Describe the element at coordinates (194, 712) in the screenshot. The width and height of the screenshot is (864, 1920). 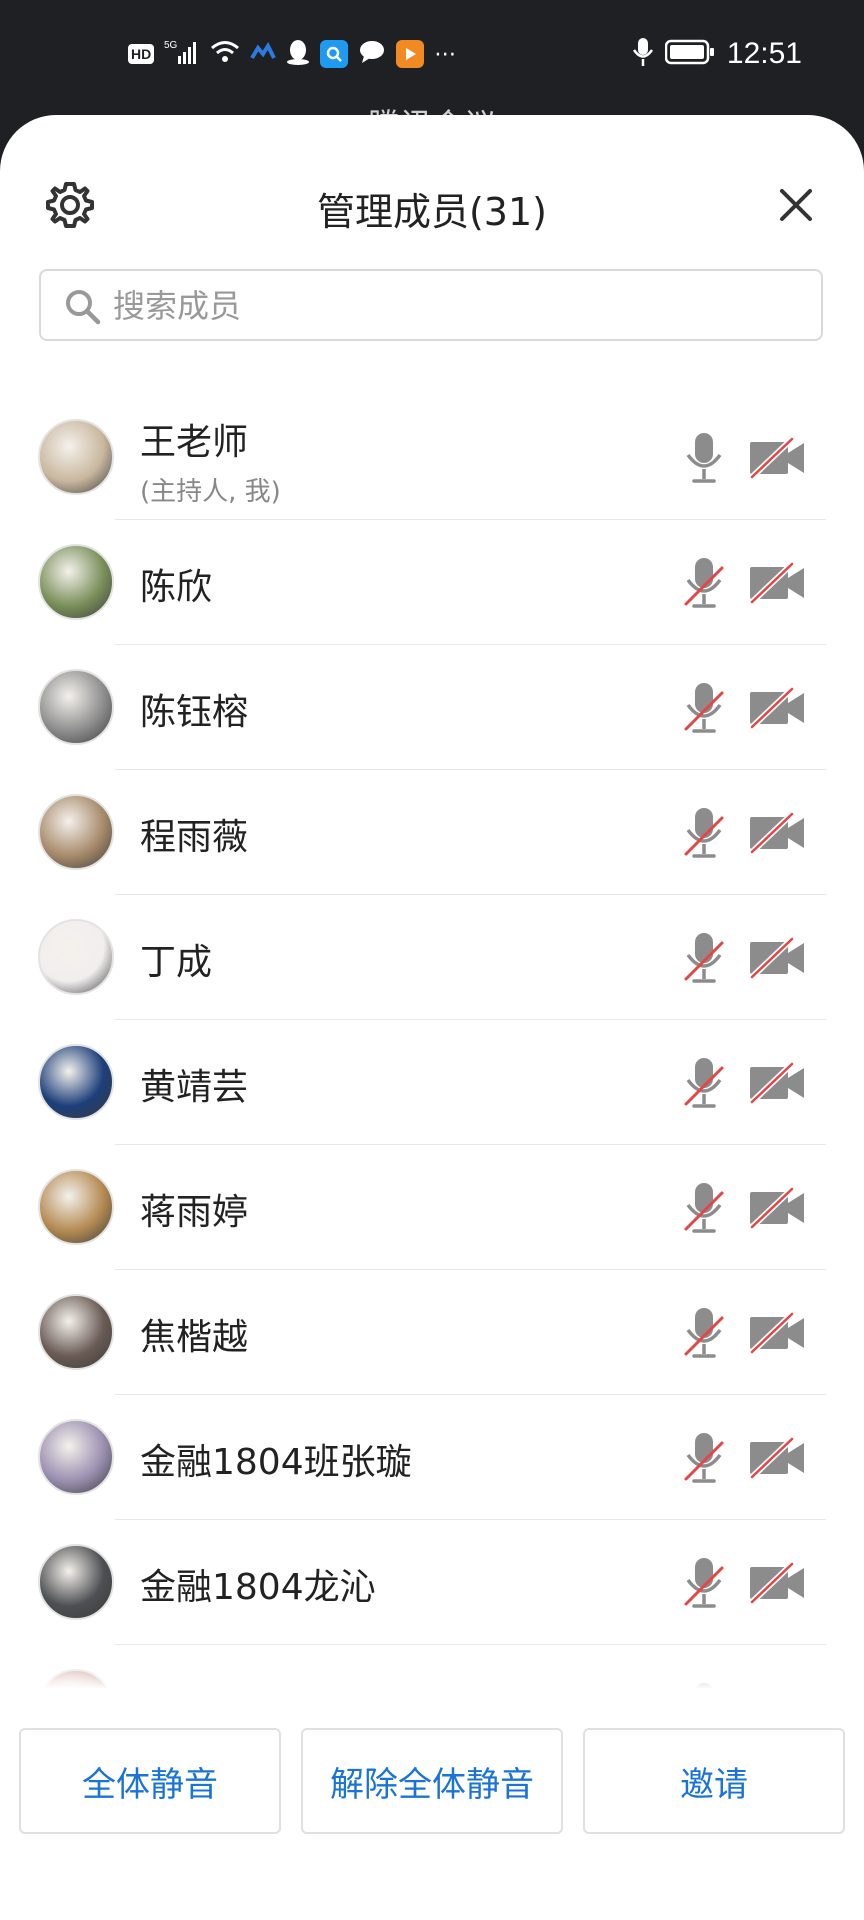
I see `member-name: 陈钰榕` at that location.